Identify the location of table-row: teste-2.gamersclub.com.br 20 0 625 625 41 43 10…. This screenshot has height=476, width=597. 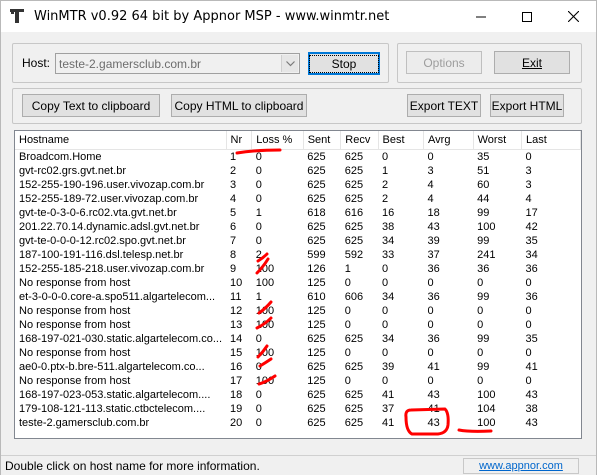
(298, 423).